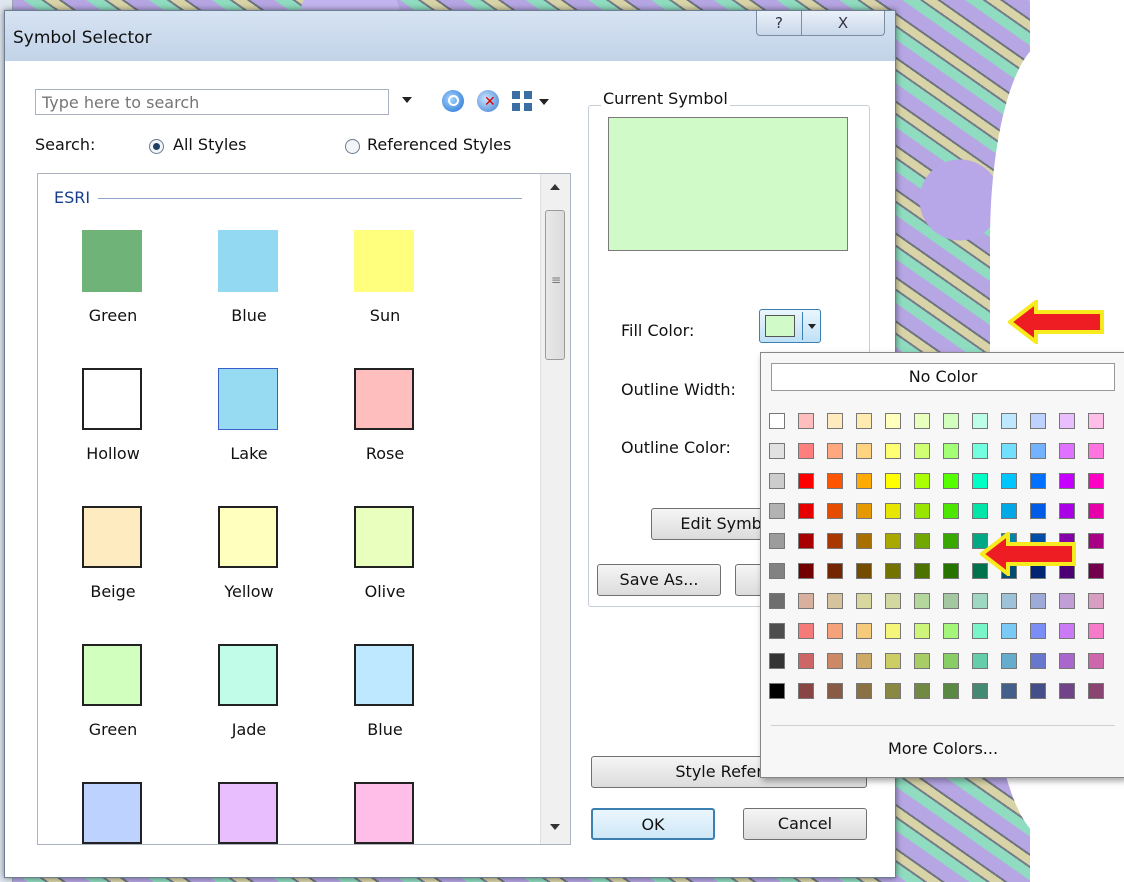  I want to click on symbol-item: Jade, so click(249, 699).